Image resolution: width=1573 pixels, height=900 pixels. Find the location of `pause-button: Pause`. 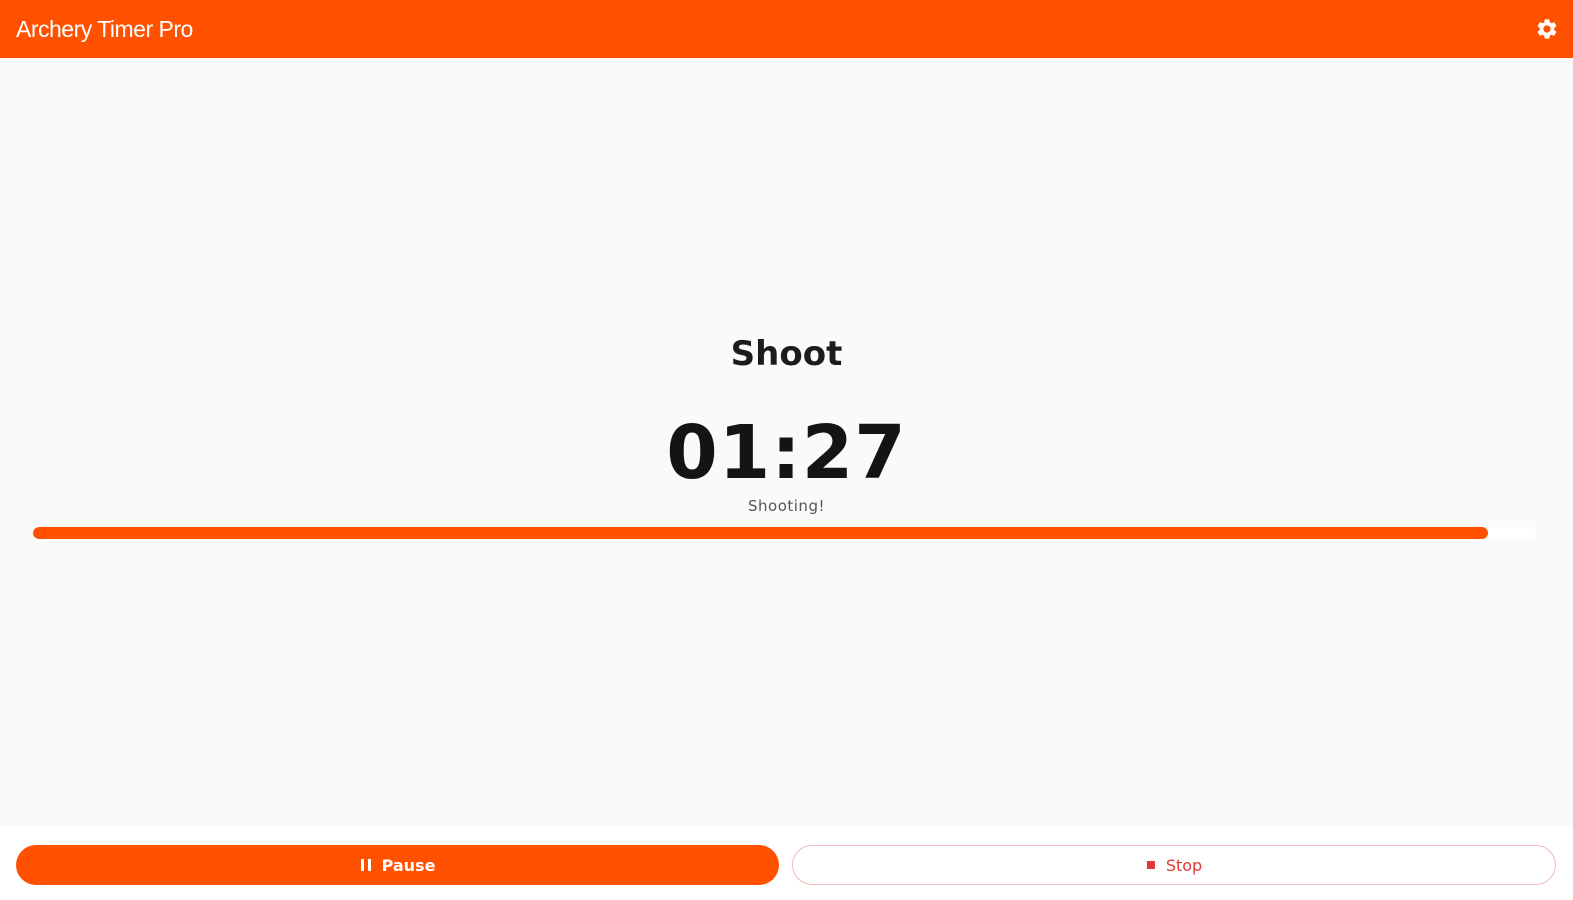

pause-button: Pause is located at coordinates (397, 865).